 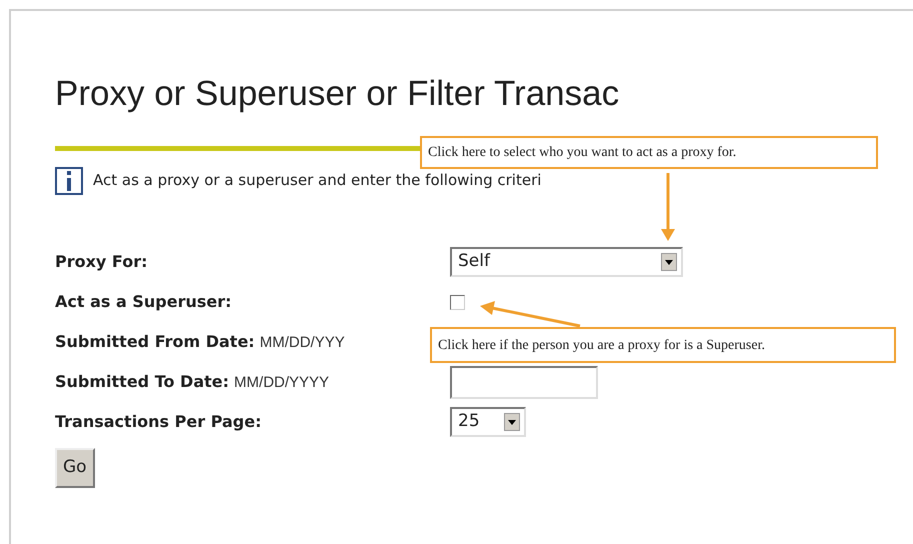 What do you see at coordinates (668, 207) in the screenshot?
I see `arrow` at bounding box center [668, 207].